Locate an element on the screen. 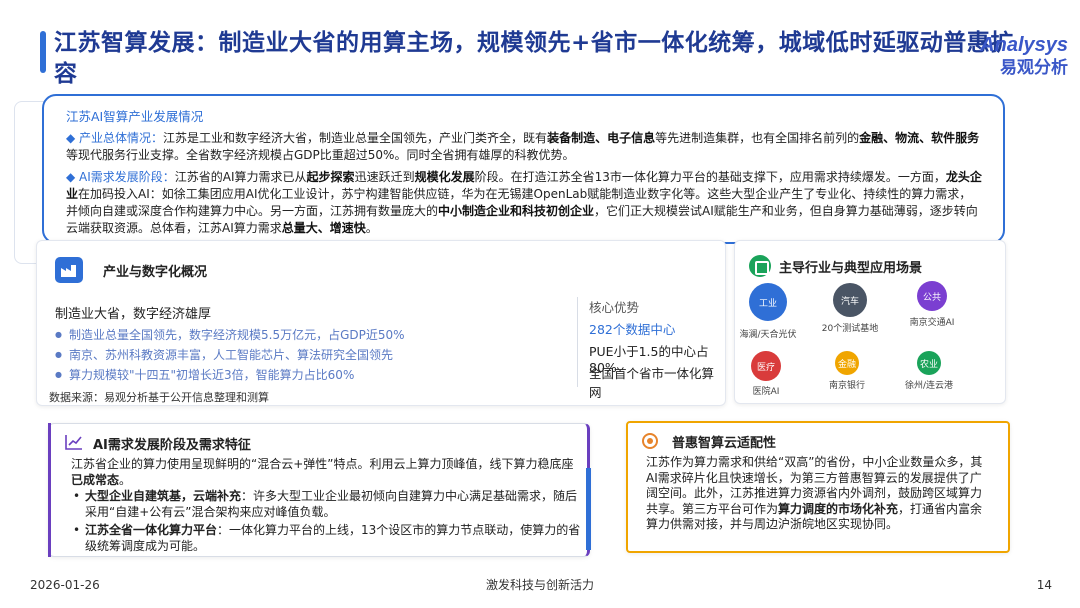  public-circle: 公共 is located at coordinates (932, 296).